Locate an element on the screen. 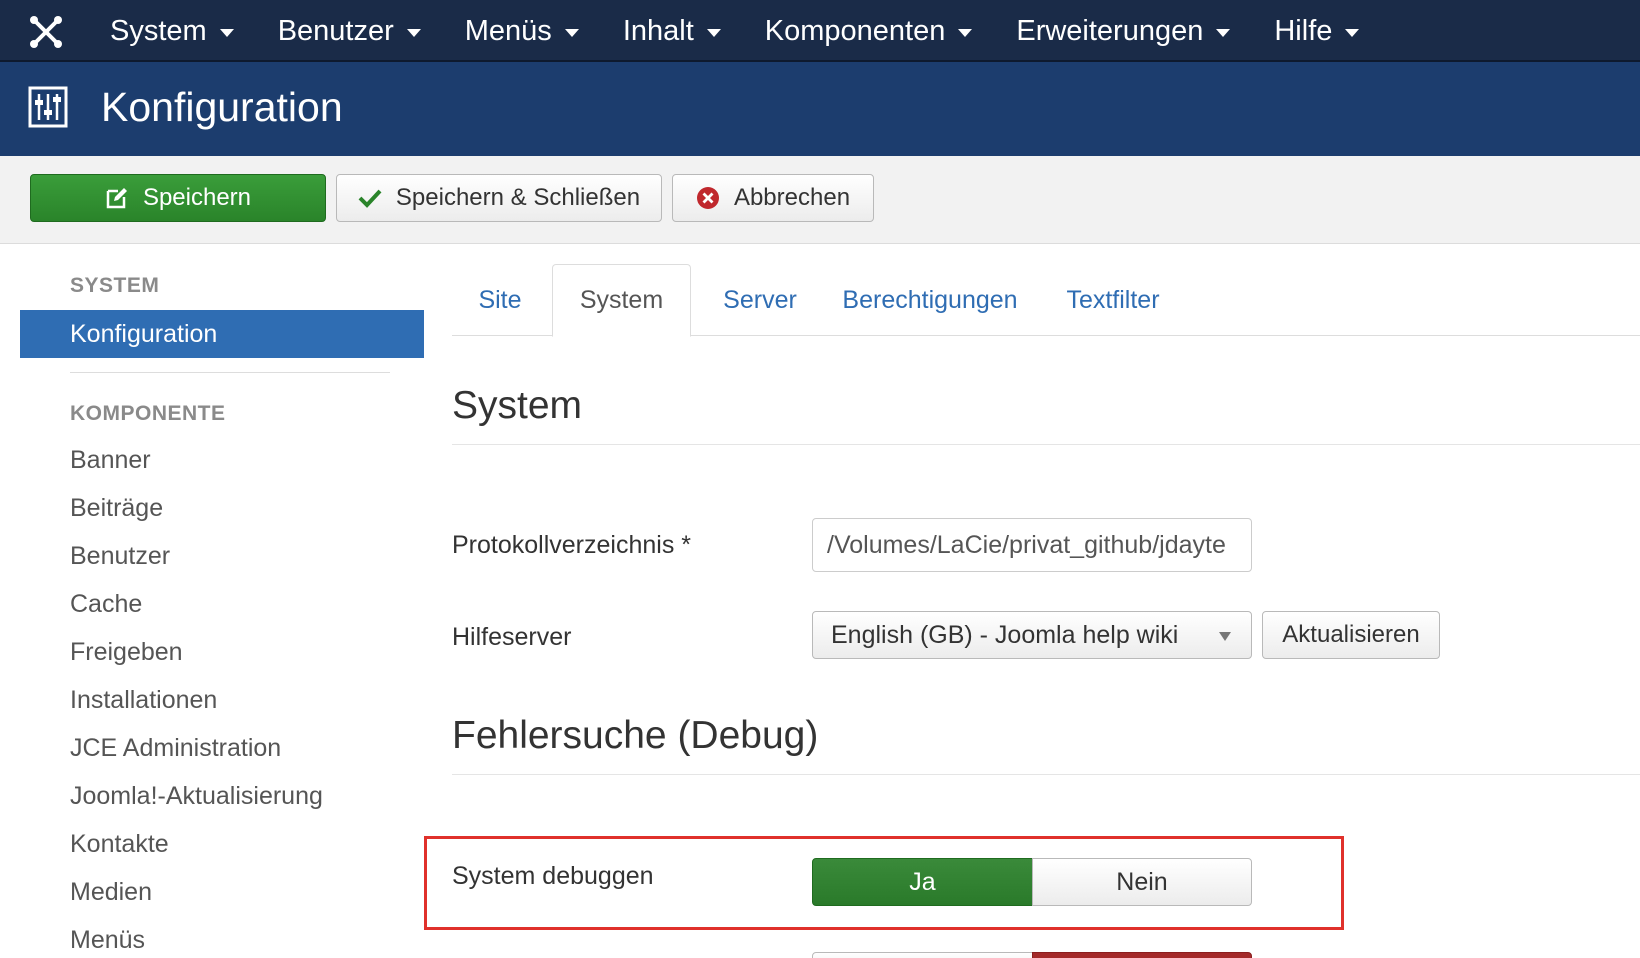 This screenshot has width=1640, height=958. sidebar-item-jce-administration: JCE Administration is located at coordinates (175, 748).